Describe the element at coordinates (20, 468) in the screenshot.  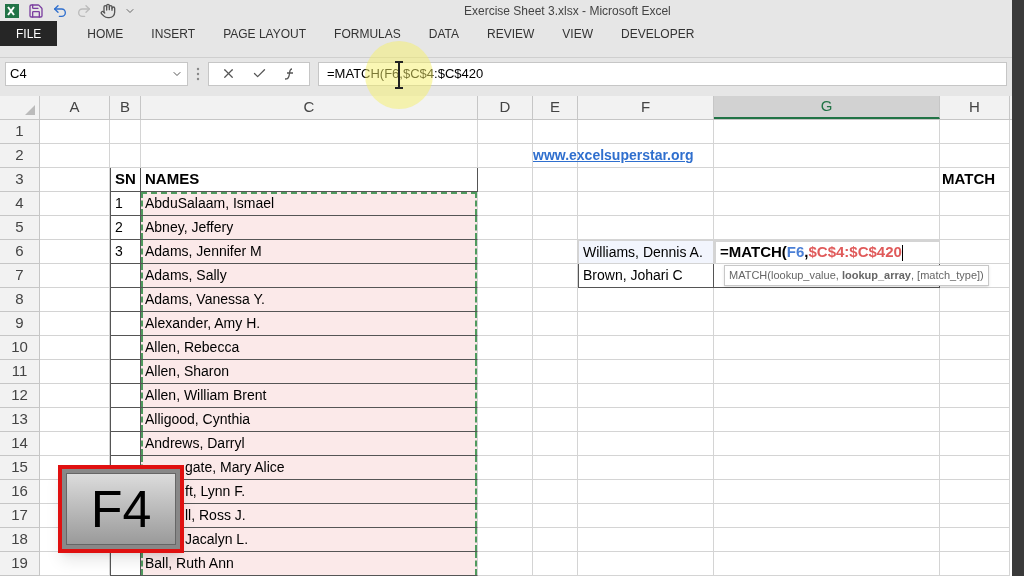
I see `row-header: 15` at that location.